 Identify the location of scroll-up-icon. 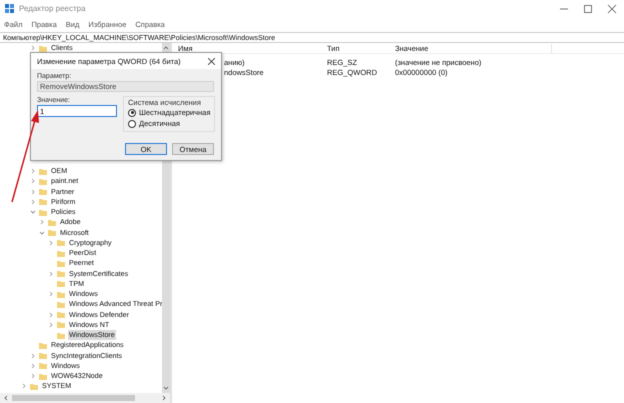
(166, 48).